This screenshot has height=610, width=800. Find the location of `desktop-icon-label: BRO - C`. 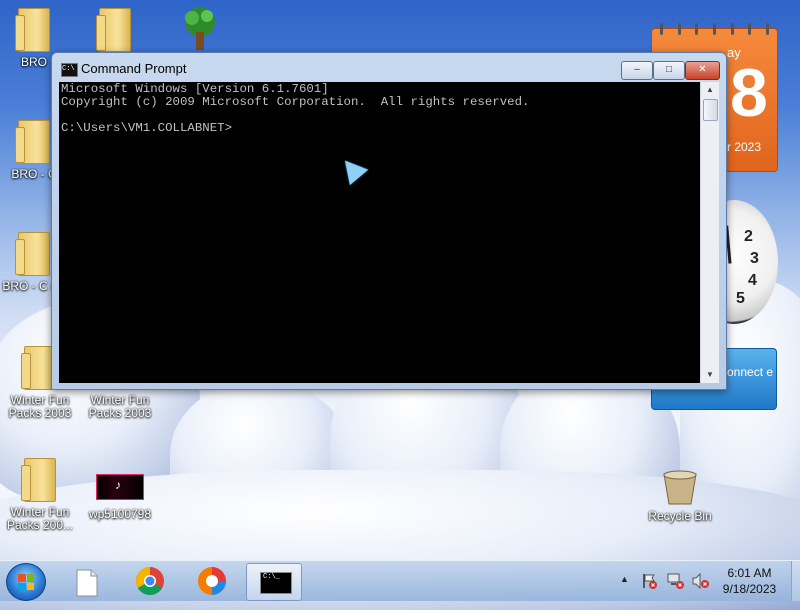

desktop-icon-label: BRO - C is located at coordinates (34, 174).